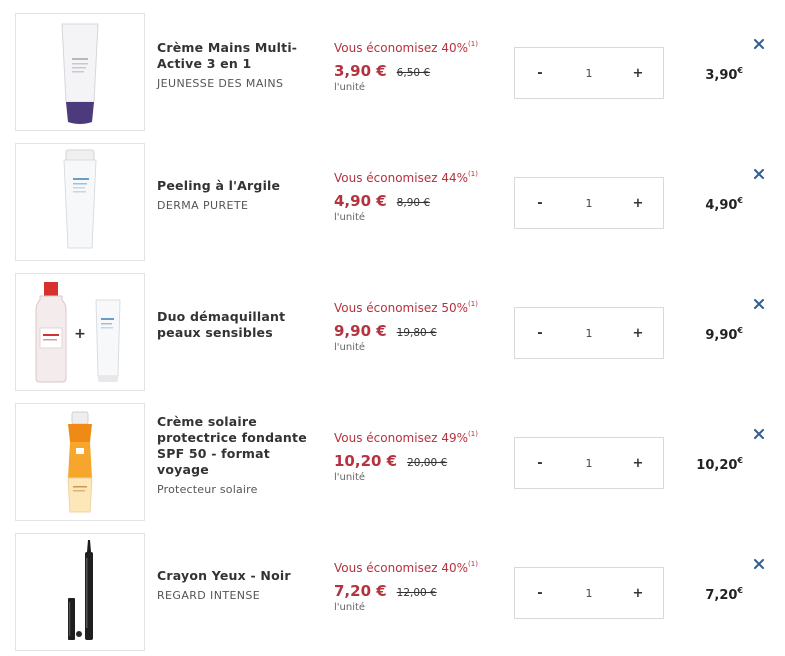 The image size is (785, 656). Describe the element at coordinates (413, 203) in the screenshot. I see `old-price: 8,90 €` at that location.